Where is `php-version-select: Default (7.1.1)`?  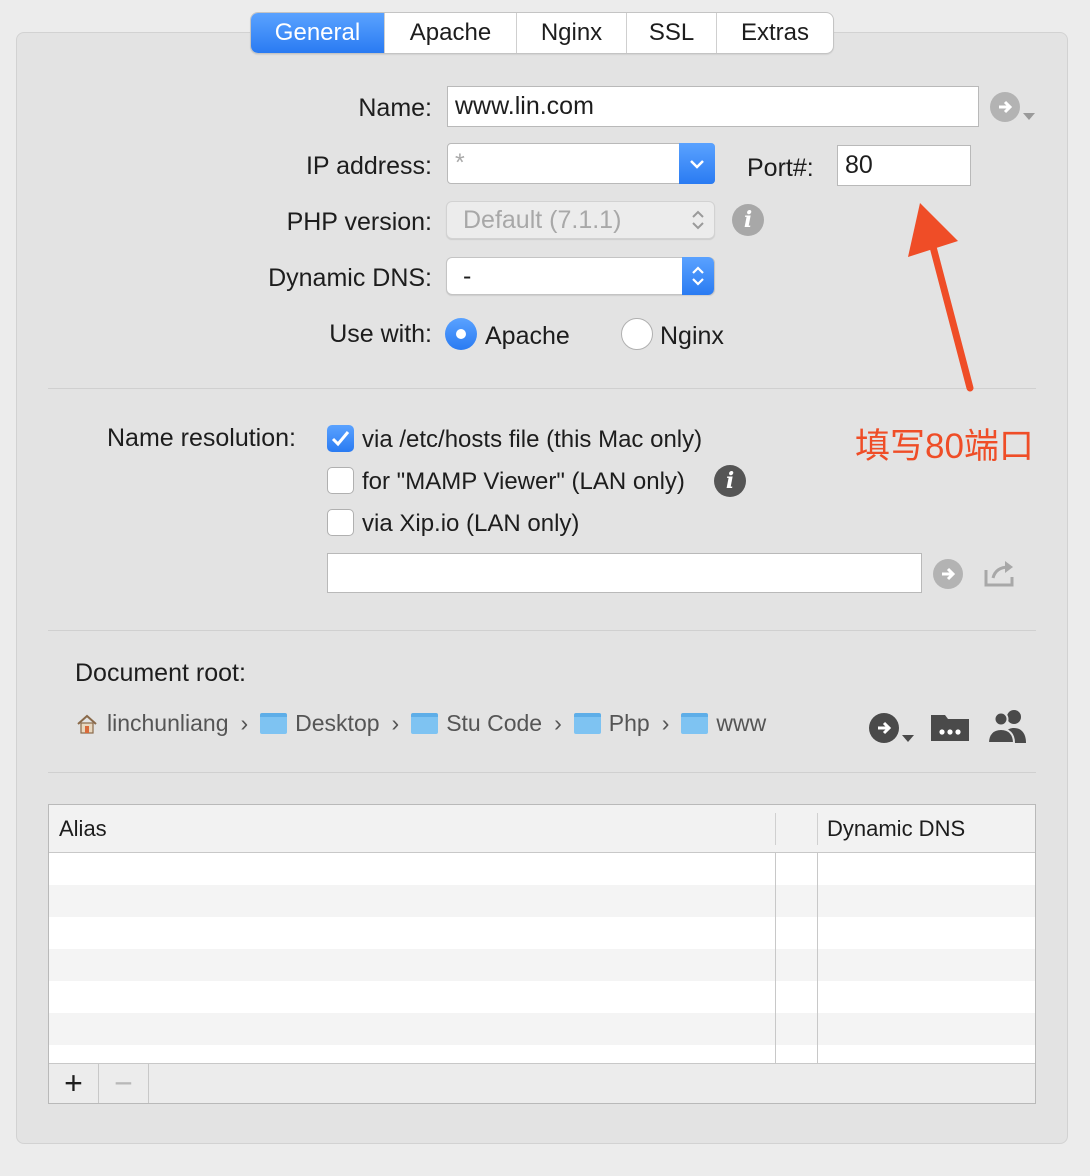 php-version-select: Default (7.1.1) is located at coordinates (580, 220).